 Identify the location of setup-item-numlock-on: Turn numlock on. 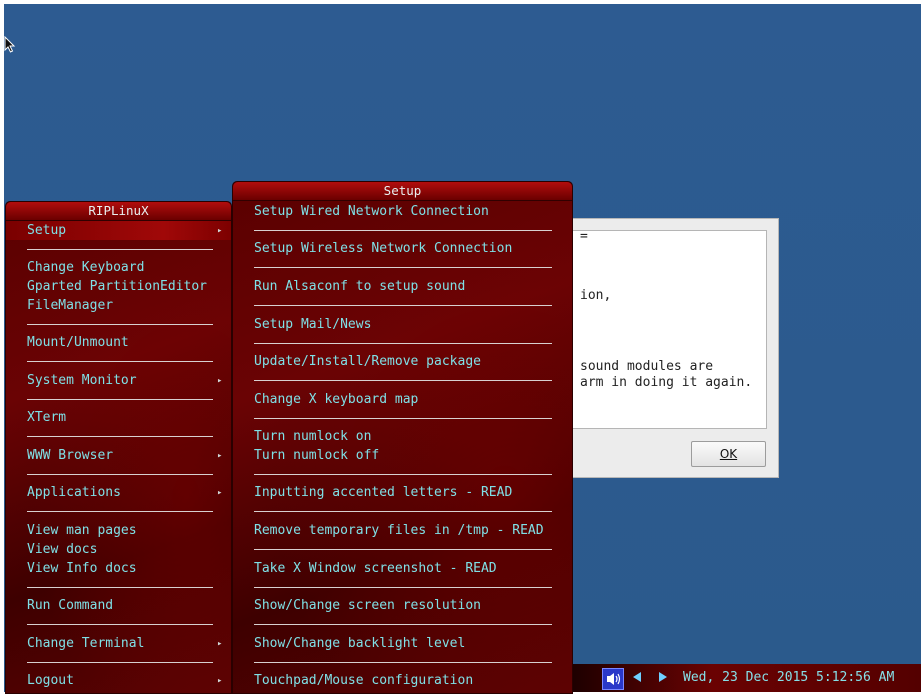
(312, 437).